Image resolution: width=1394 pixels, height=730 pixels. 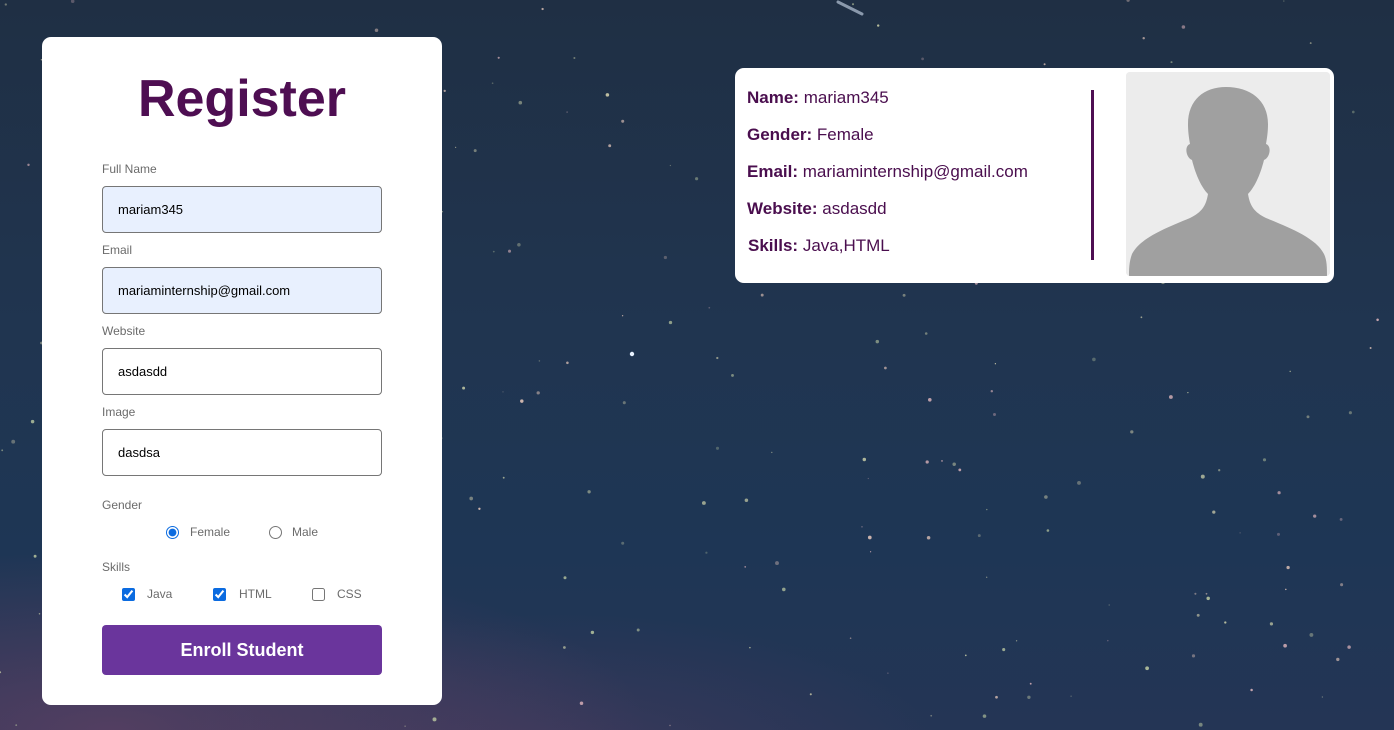 I want to click on avatar, so click(x=1228, y=174).